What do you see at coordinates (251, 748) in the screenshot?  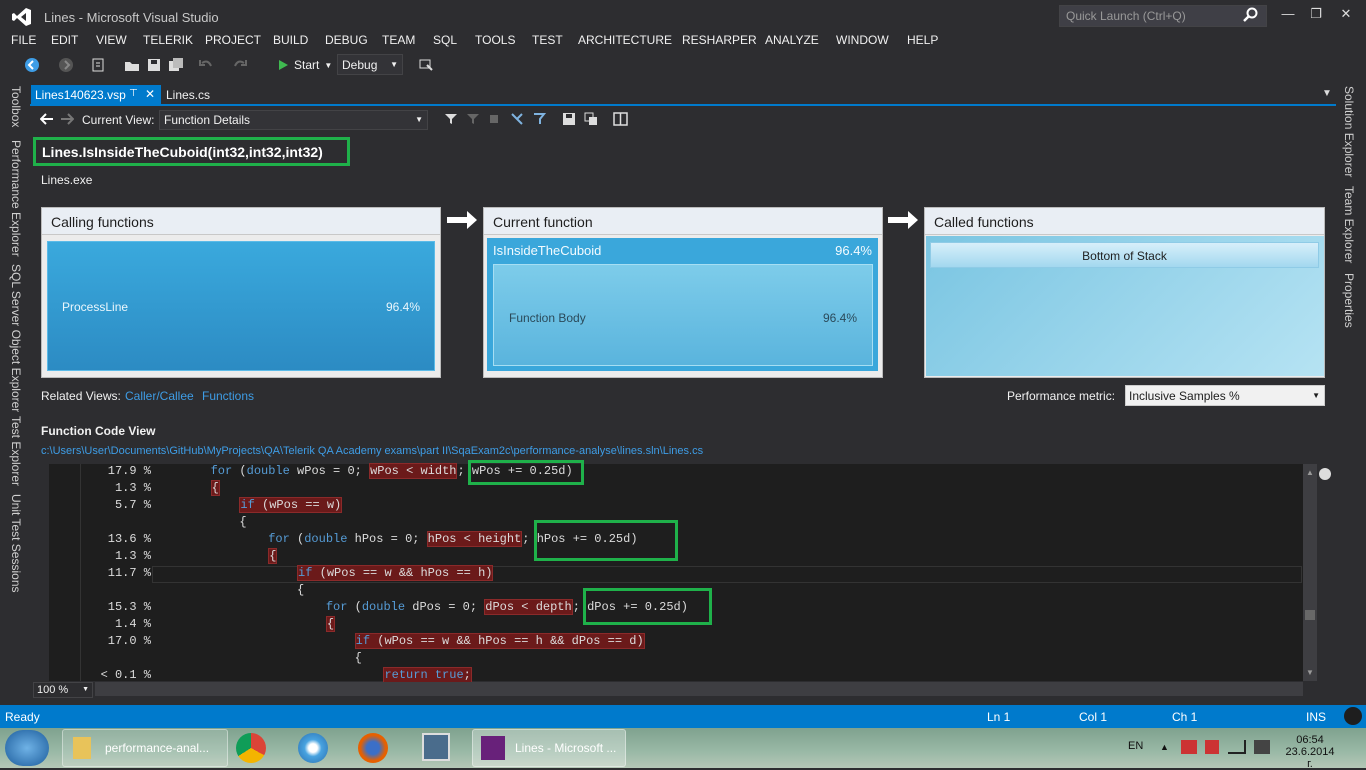 I see `chrome-icon` at bounding box center [251, 748].